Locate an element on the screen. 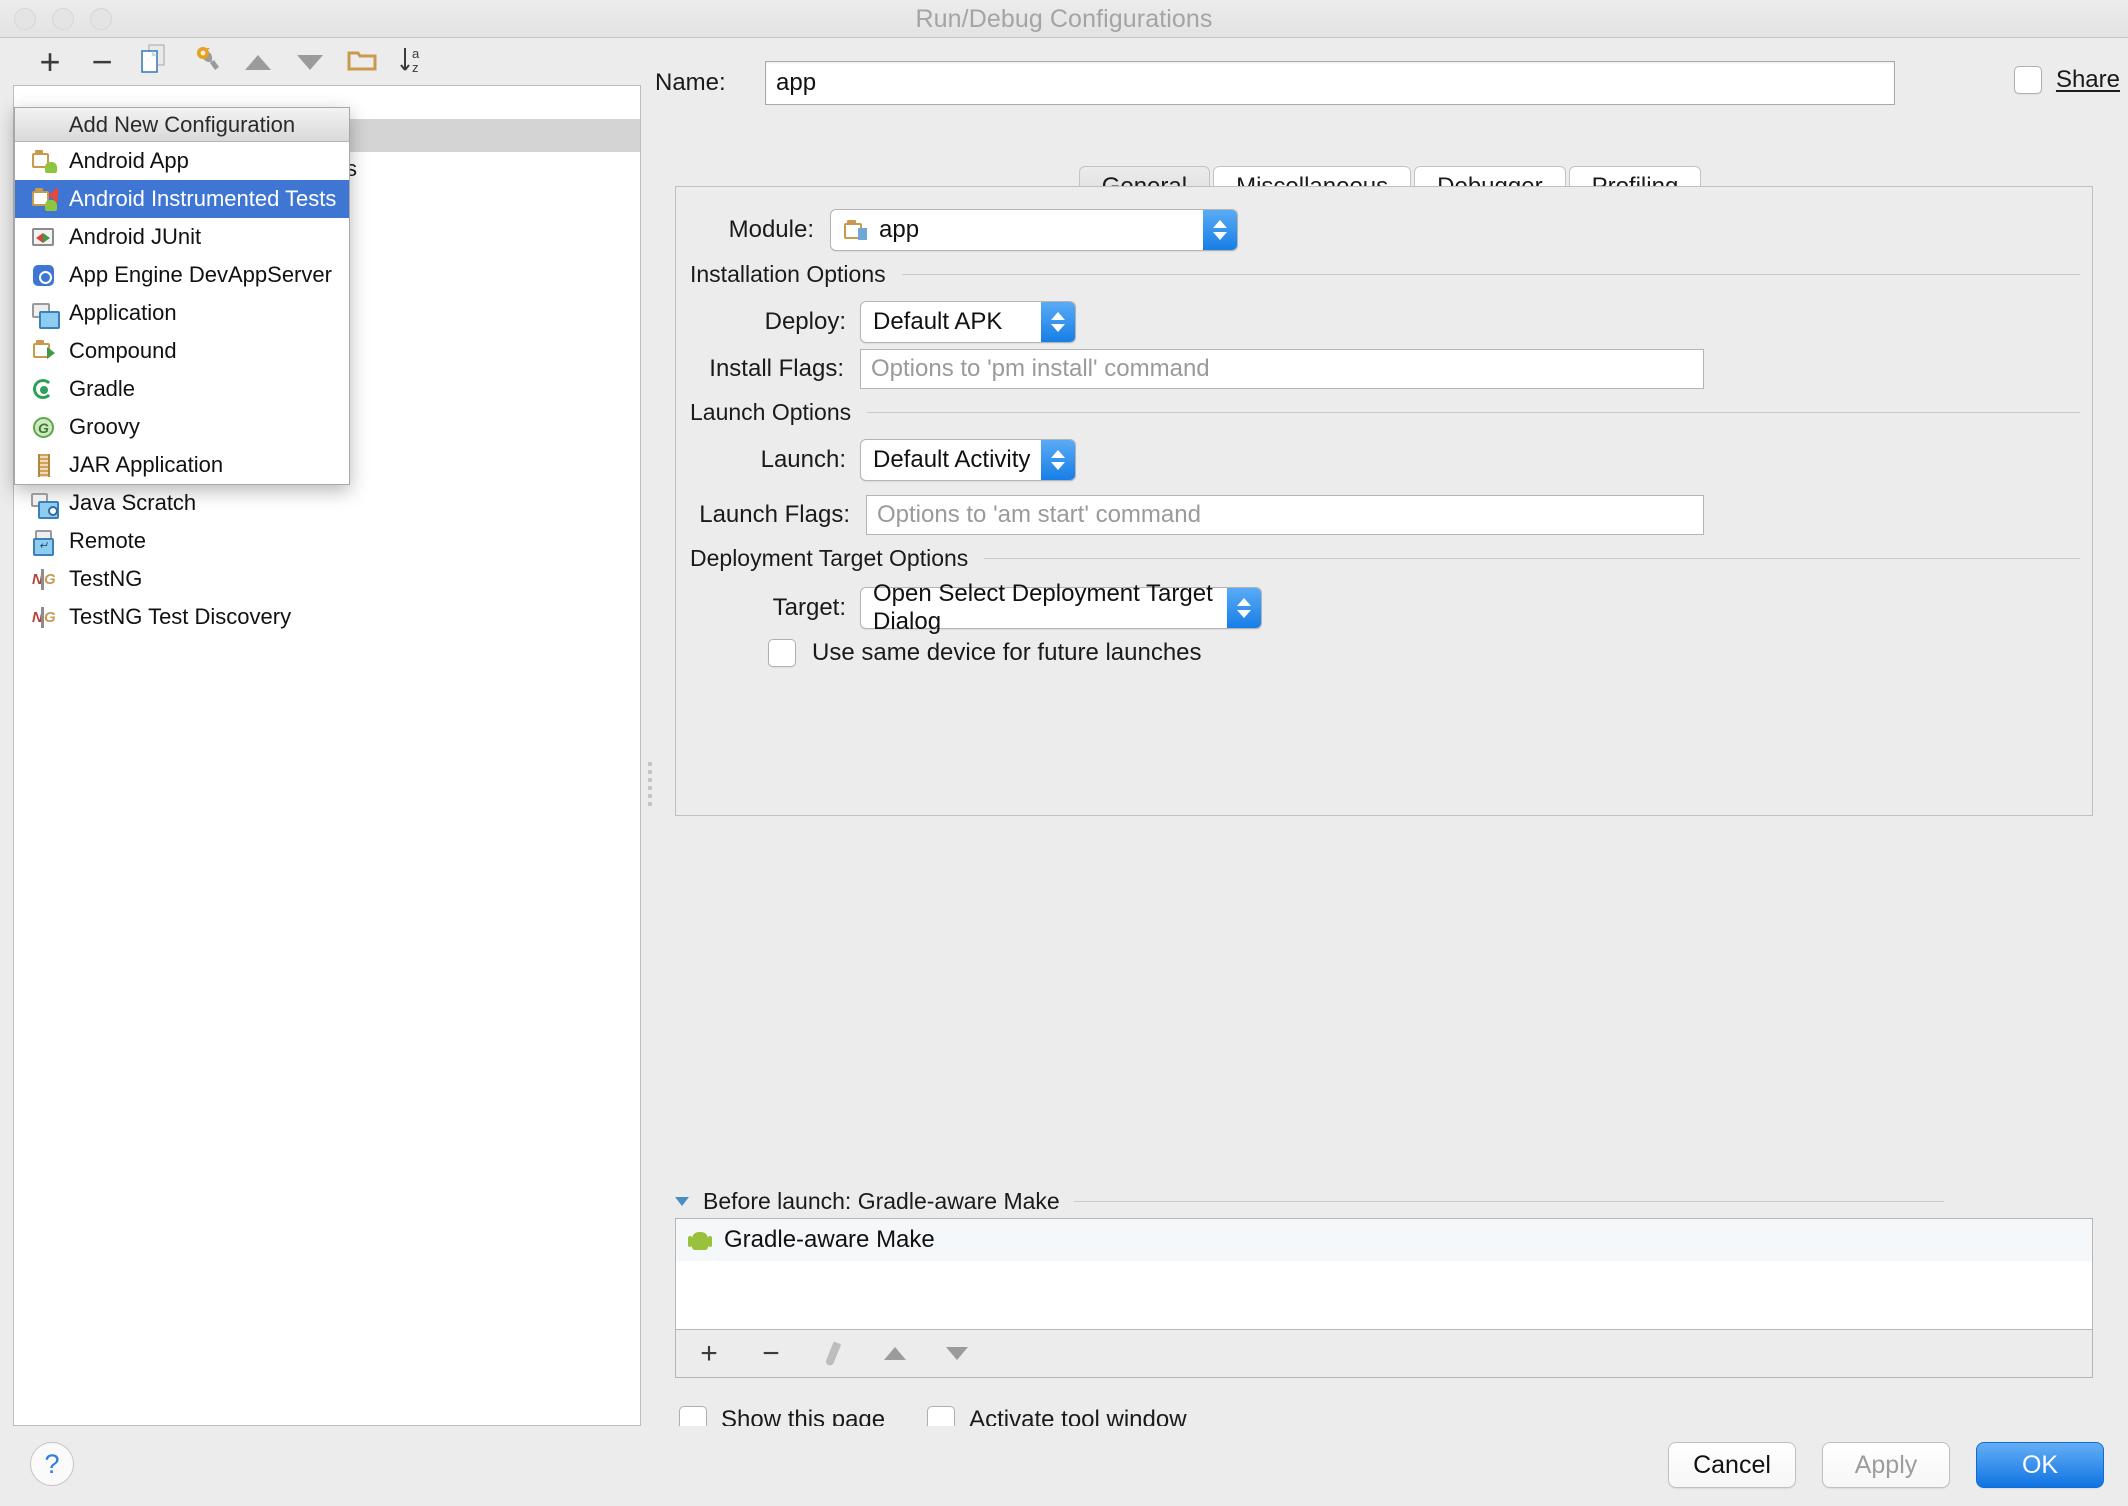 The image size is (2128, 1506). remove-configuration-button: − is located at coordinates (102, 62).